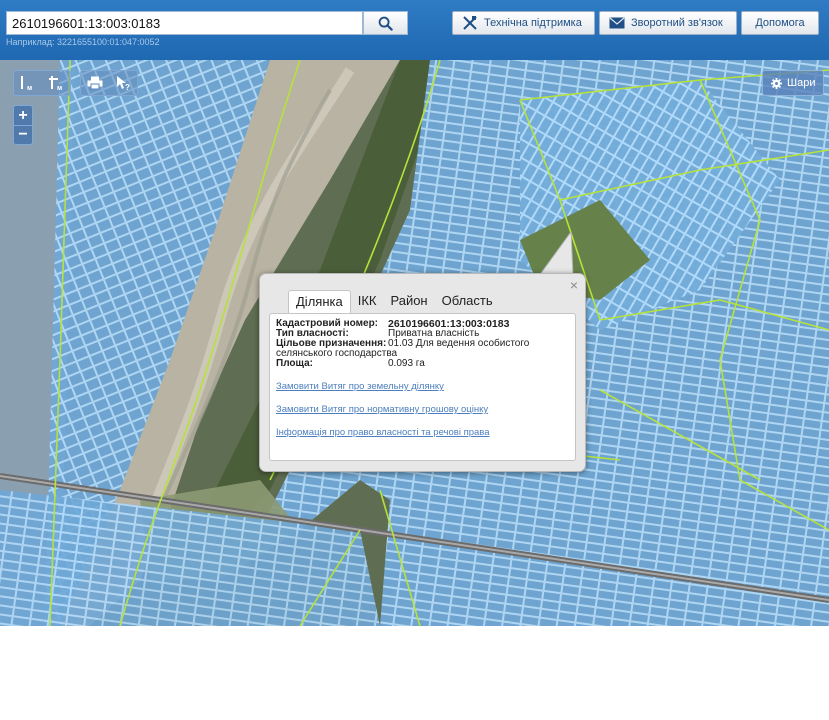  I want to click on print-button, so click(95, 83).